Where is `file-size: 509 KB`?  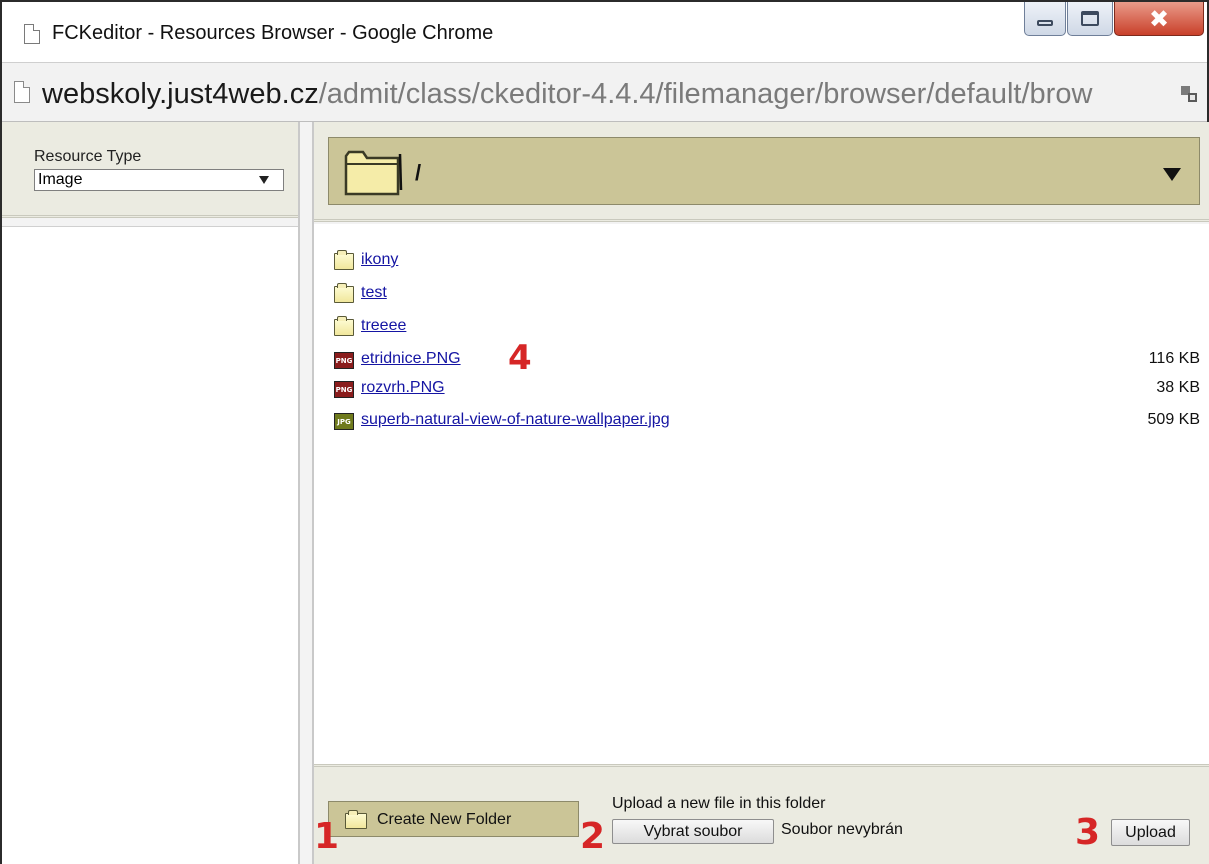
file-size: 509 KB is located at coordinates (1173, 419).